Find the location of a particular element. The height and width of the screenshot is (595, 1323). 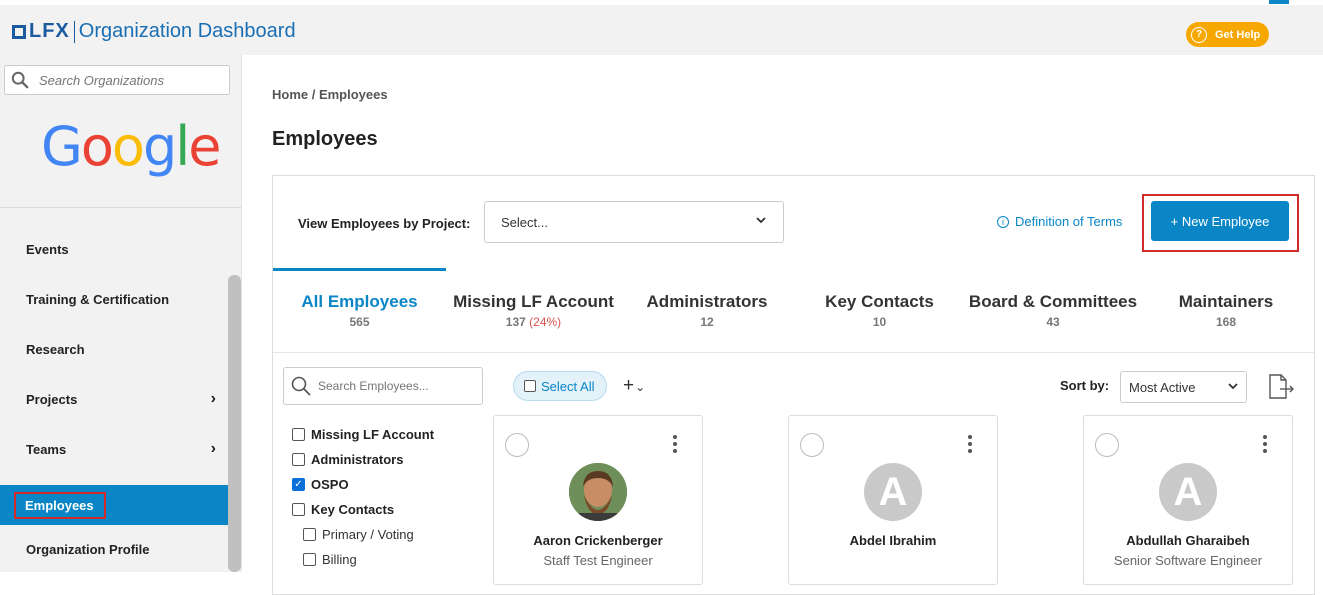

info-icon: i is located at coordinates (1003, 221).